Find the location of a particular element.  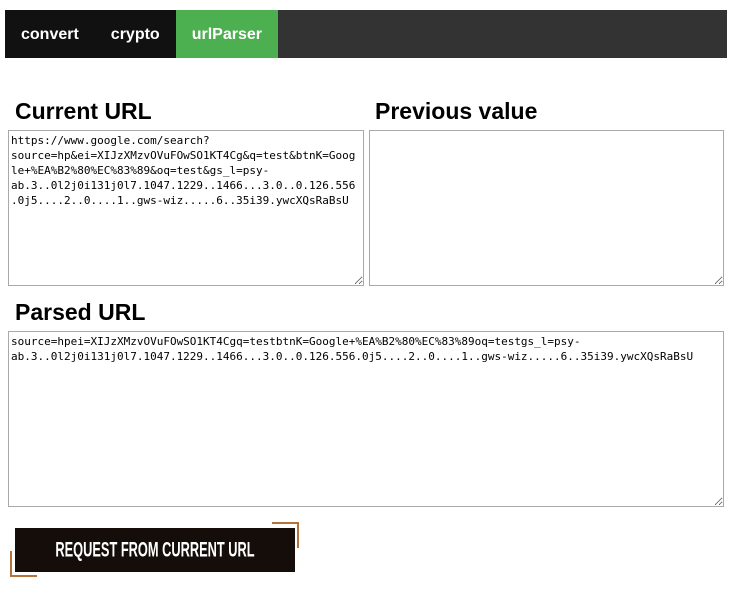

current-url-heading: Current URL is located at coordinates (83, 111).